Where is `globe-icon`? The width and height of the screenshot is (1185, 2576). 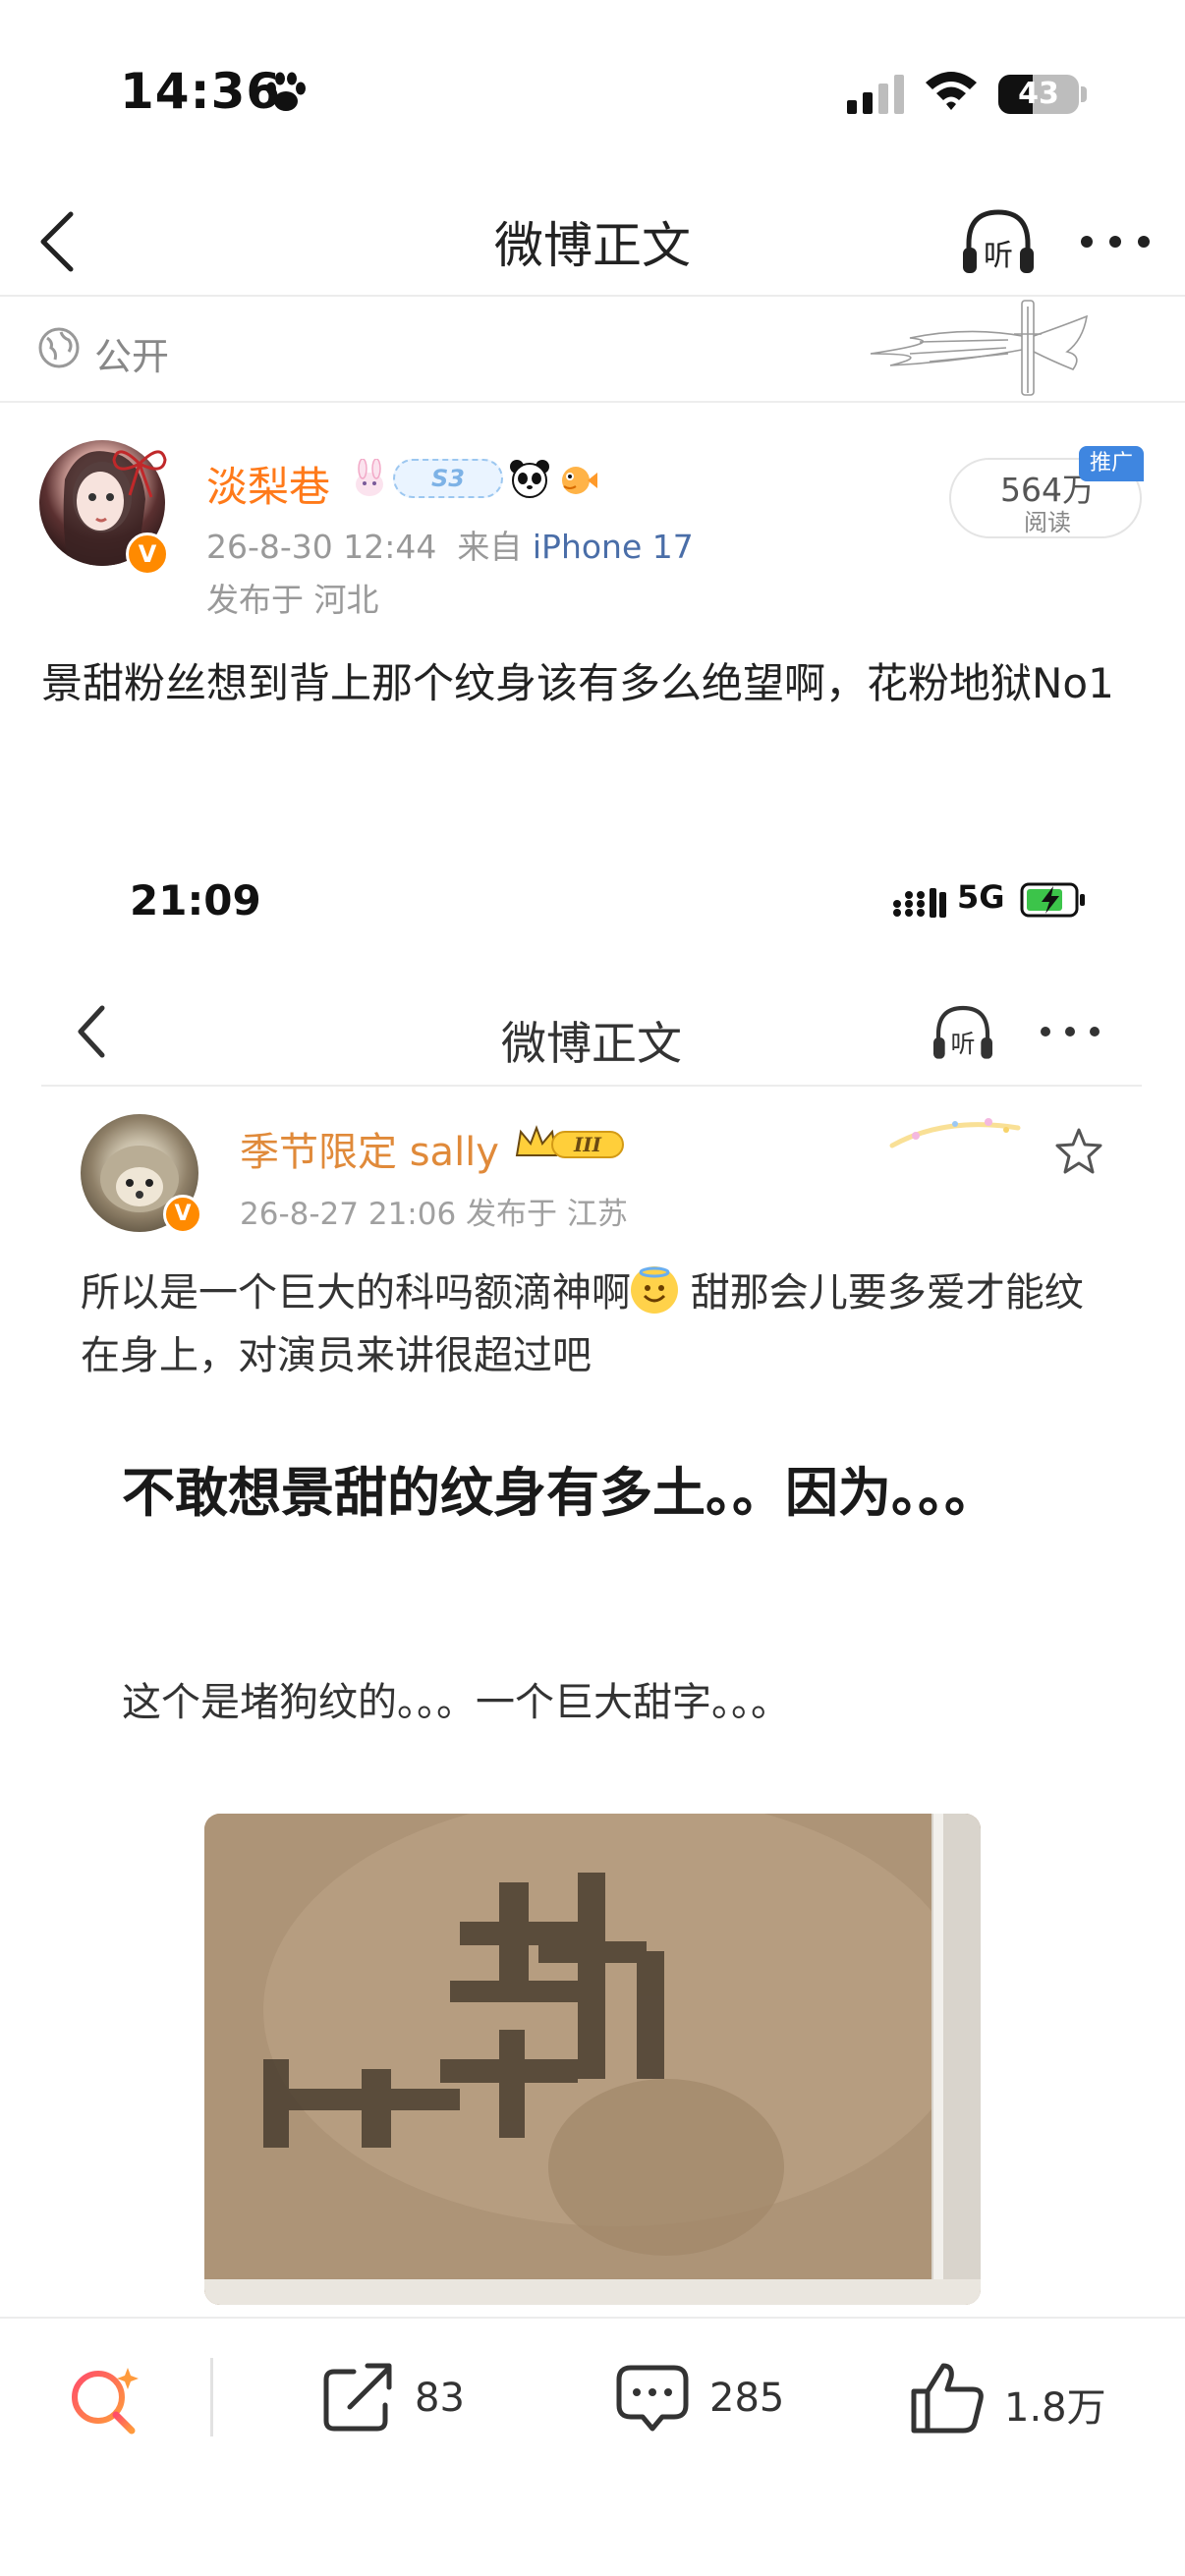
globe-icon is located at coordinates (59, 347).